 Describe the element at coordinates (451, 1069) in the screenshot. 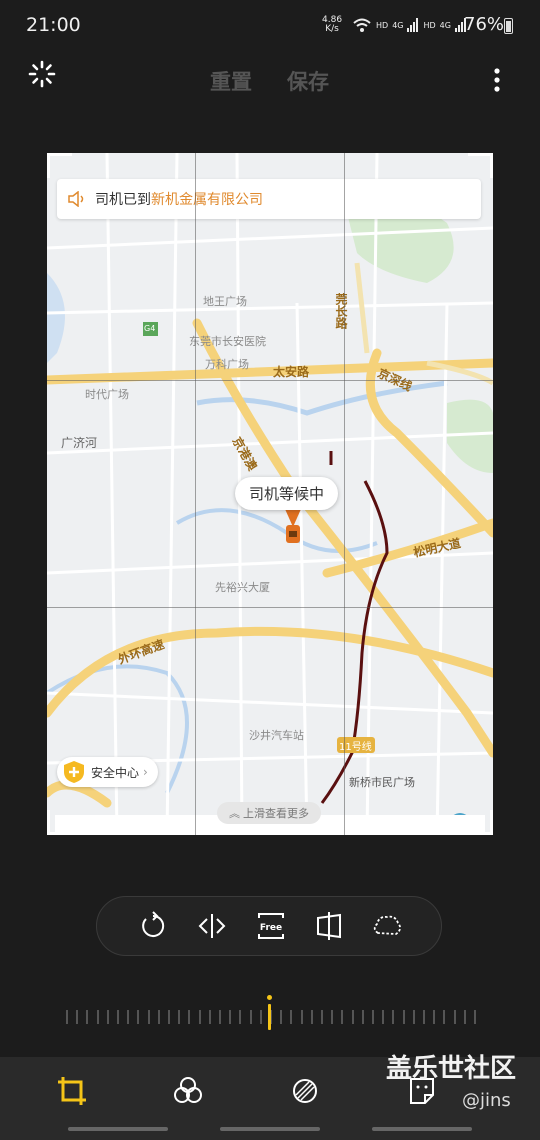

I see `community-watermark: 盖乐世社区` at that location.